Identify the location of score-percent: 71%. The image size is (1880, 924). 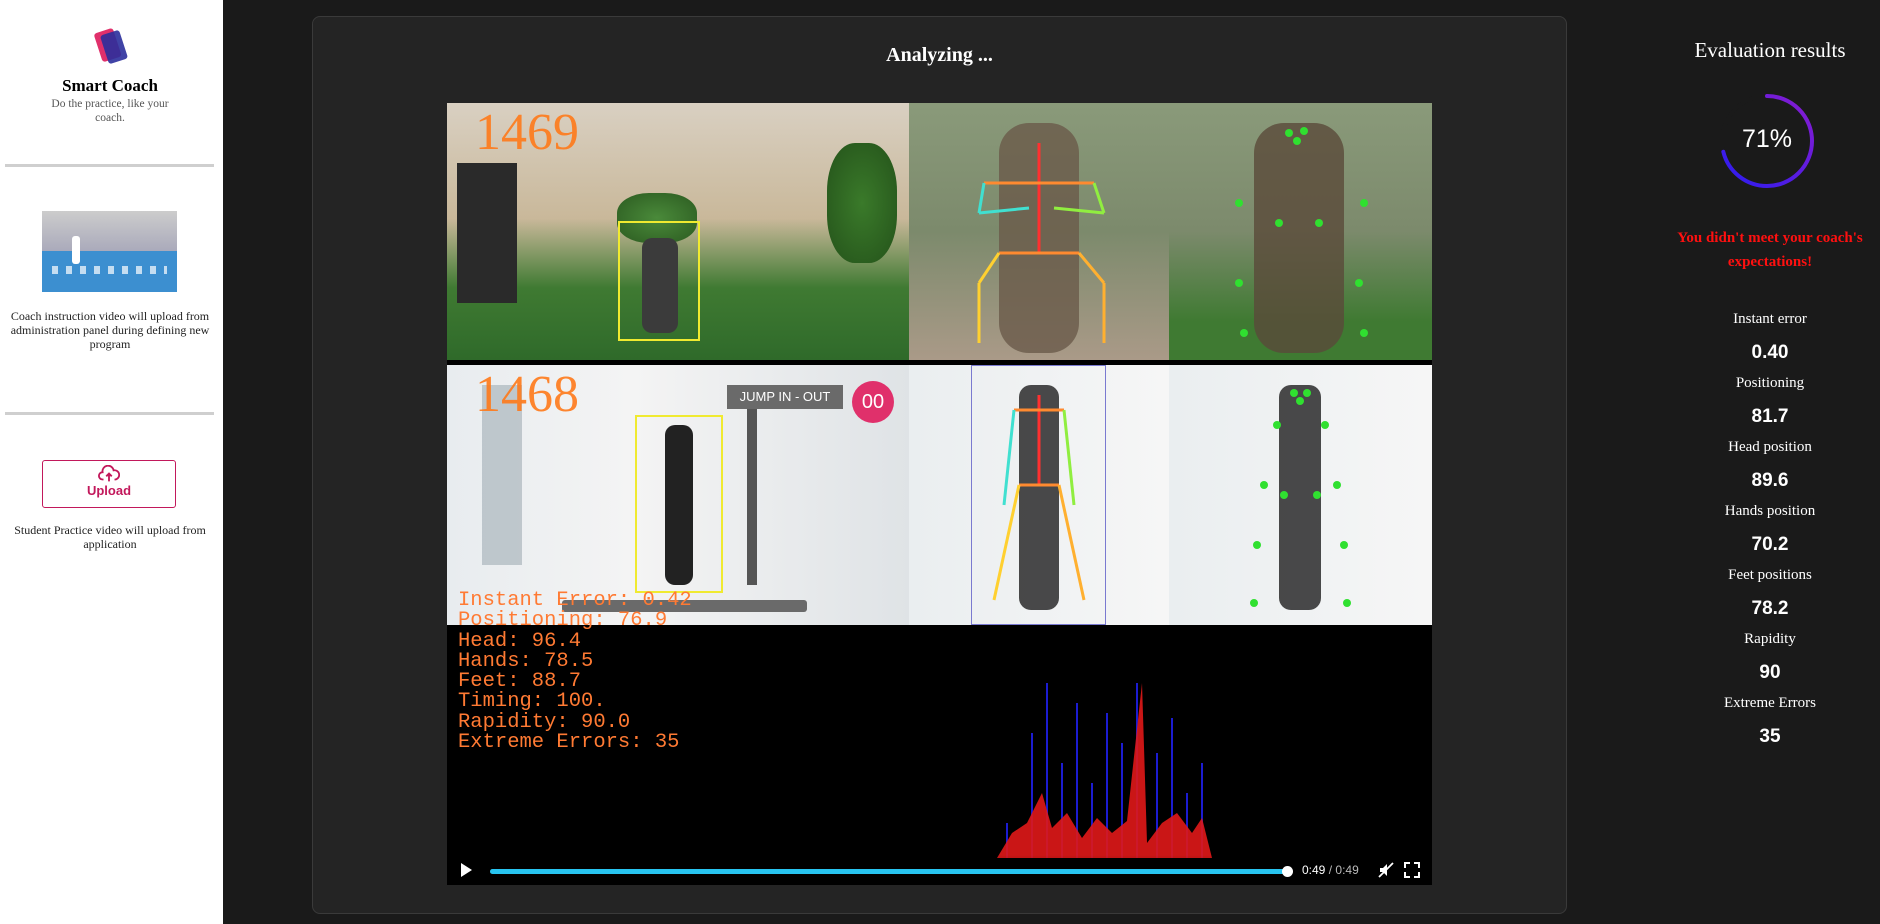
(1767, 139).